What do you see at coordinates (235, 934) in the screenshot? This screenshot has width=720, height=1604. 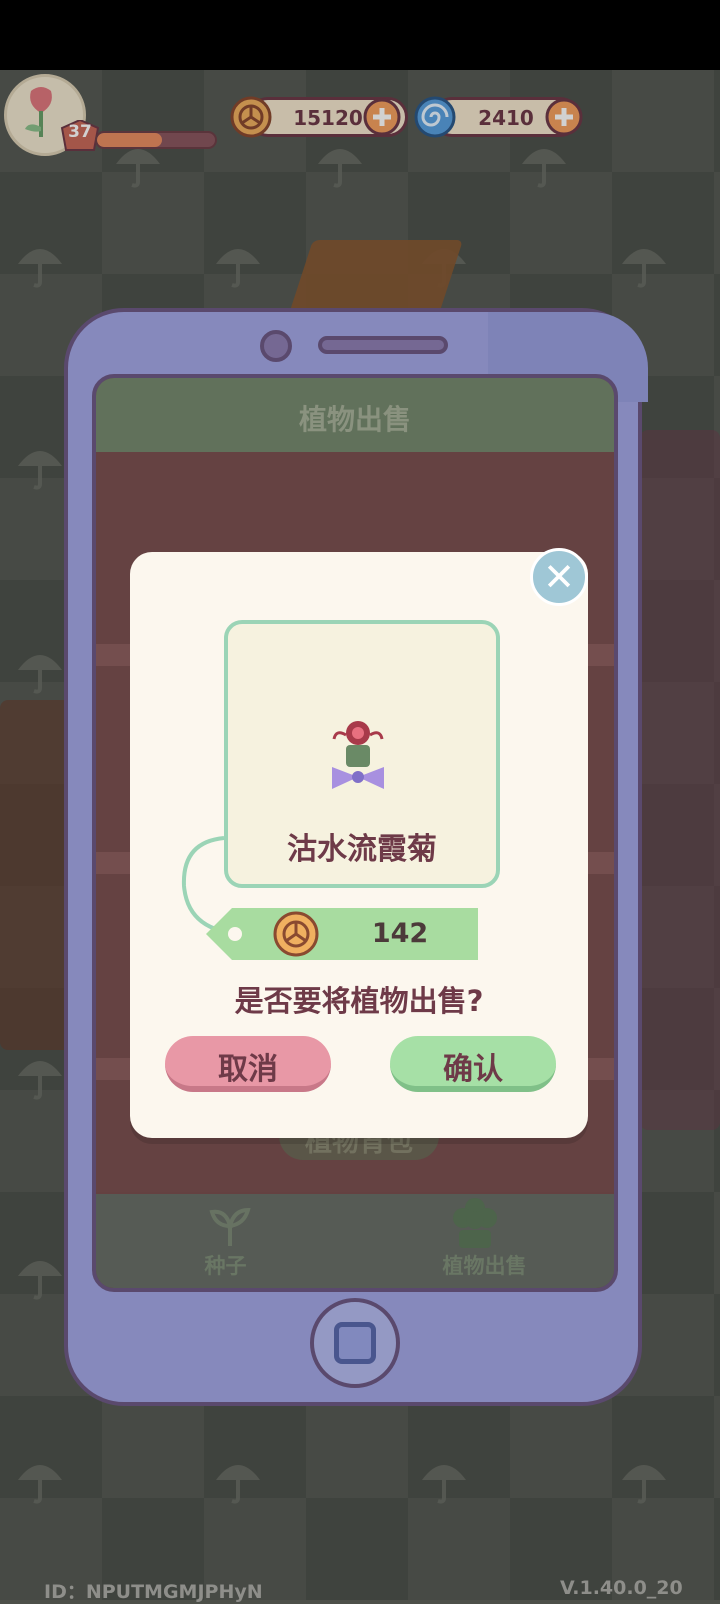 I see `tag-hole` at bounding box center [235, 934].